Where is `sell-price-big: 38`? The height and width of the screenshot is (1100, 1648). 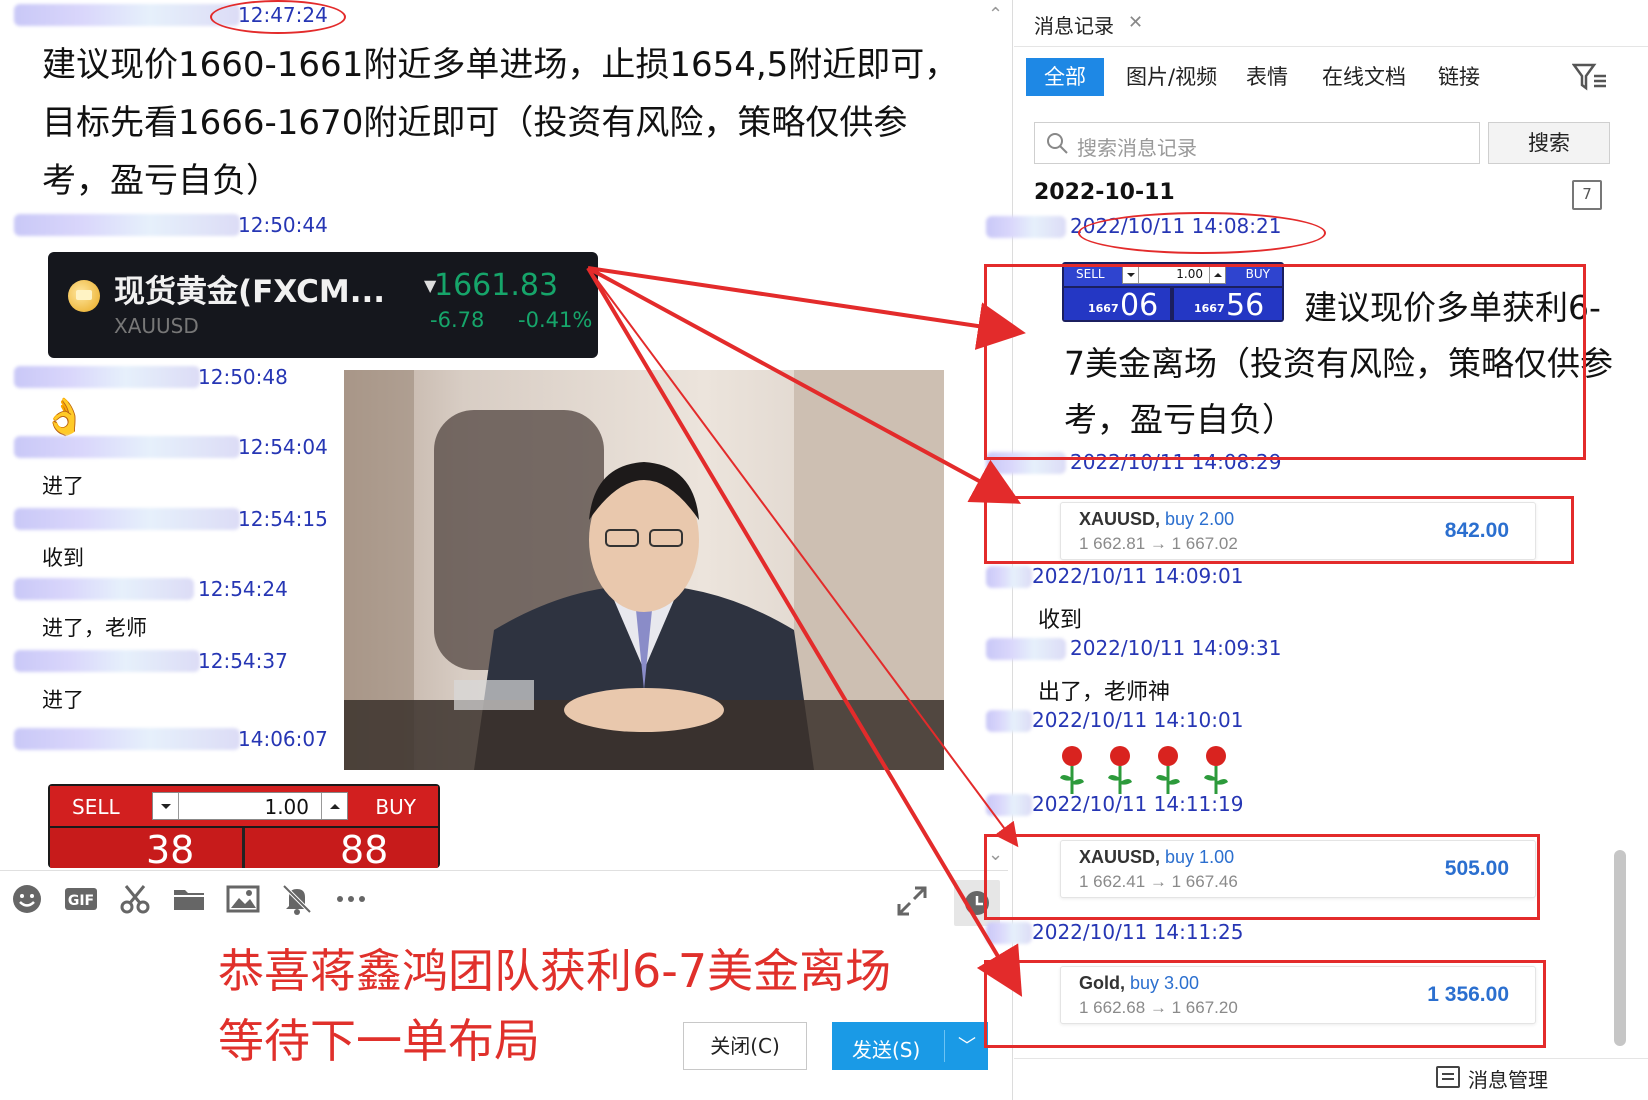
sell-price-big: 38 is located at coordinates (170, 848).